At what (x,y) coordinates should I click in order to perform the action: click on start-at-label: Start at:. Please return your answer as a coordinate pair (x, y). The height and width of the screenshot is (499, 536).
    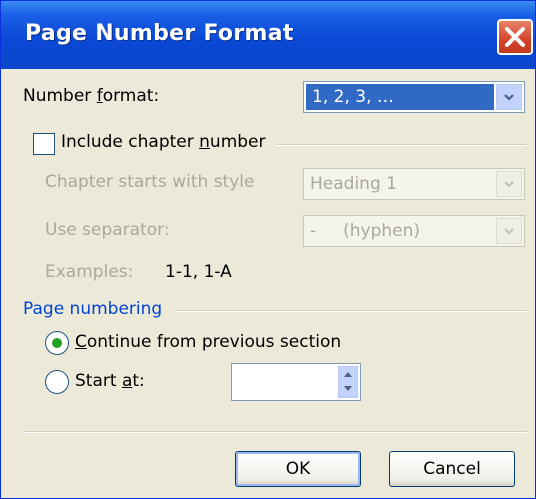
    Looking at the image, I should click on (110, 381).